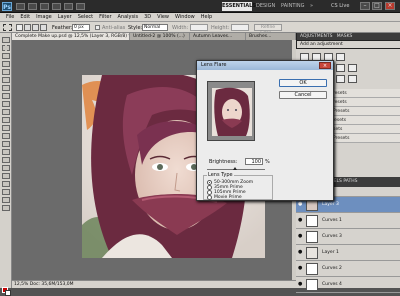 This screenshot has height=296, width=400. Describe the element at coordinates (19, 27) in the screenshot. I see `new-selection-icon` at that location.